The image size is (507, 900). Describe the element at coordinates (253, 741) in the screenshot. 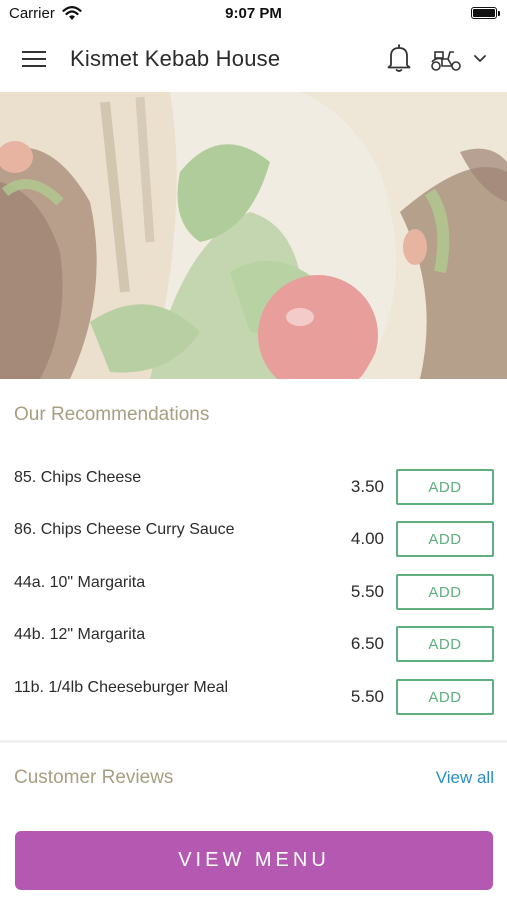

I see `section-divider` at that location.